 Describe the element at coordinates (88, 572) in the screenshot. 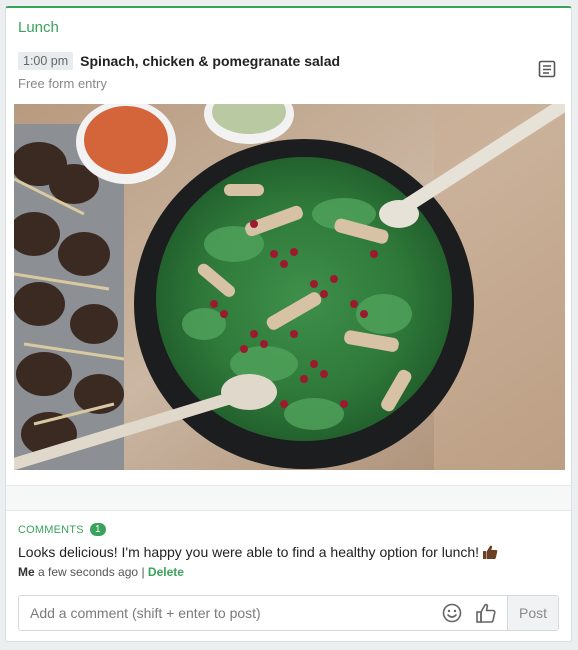

I see `comment-time: a few seconds ago` at that location.